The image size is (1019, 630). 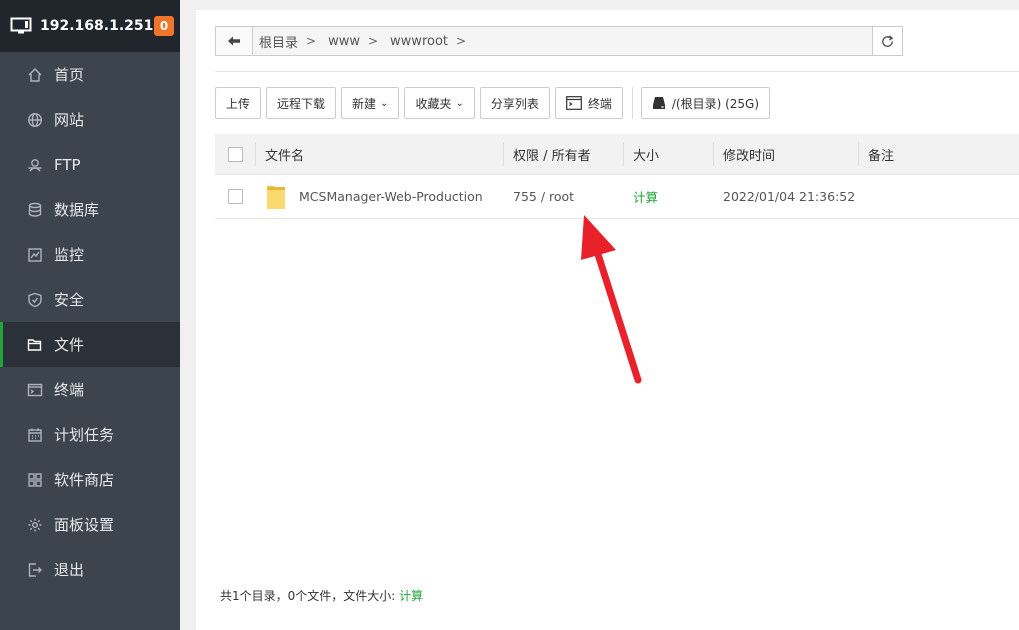 I want to click on favorites-label: 收藏夹, so click(x=433, y=103).